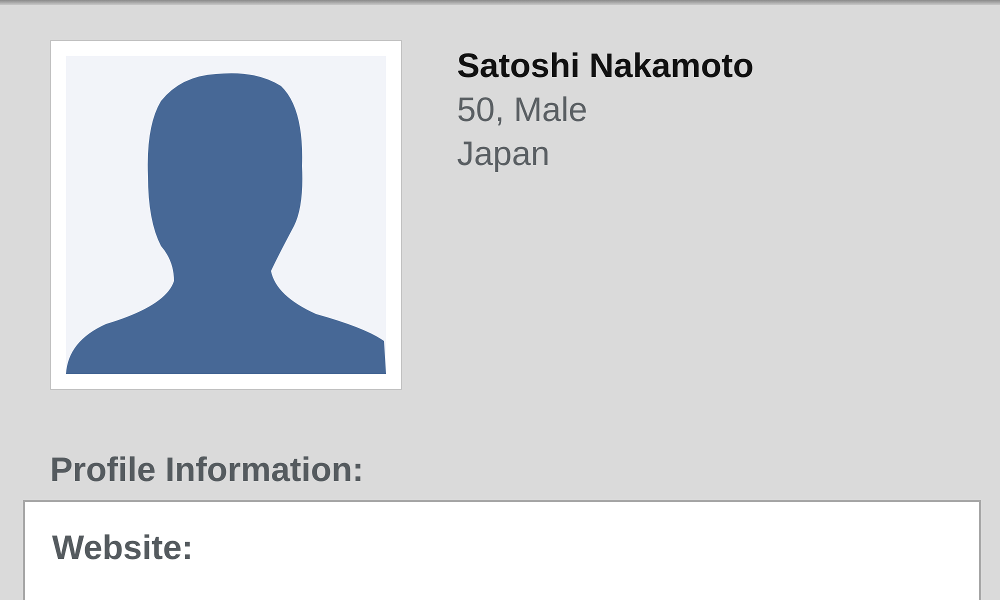  What do you see at coordinates (605, 66) in the screenshot?
I see `profile-name: Satoshi Nakamoto` at bounding box center [605, 66].